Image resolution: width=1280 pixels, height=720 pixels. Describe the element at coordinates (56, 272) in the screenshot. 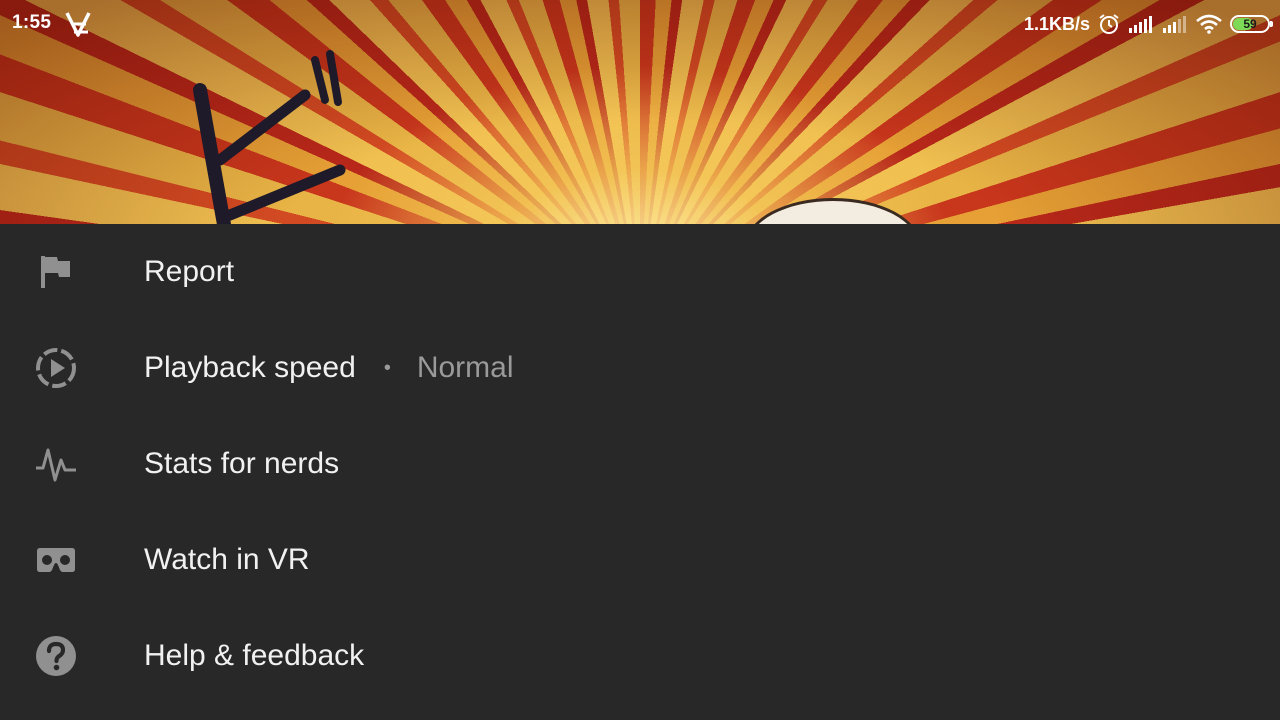

I see `flag-icon` at that location.